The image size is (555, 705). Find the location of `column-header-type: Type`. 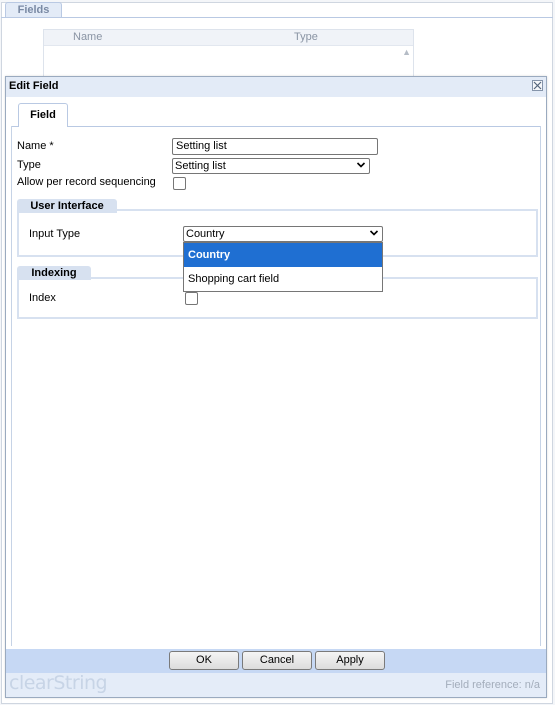

column-header-type: Type is located at coordinates (306, 37).